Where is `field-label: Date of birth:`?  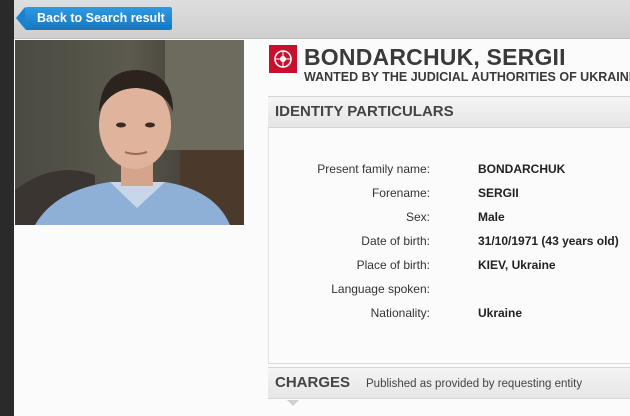 field-label: Date of birth: is located at coordinates (395, 241).